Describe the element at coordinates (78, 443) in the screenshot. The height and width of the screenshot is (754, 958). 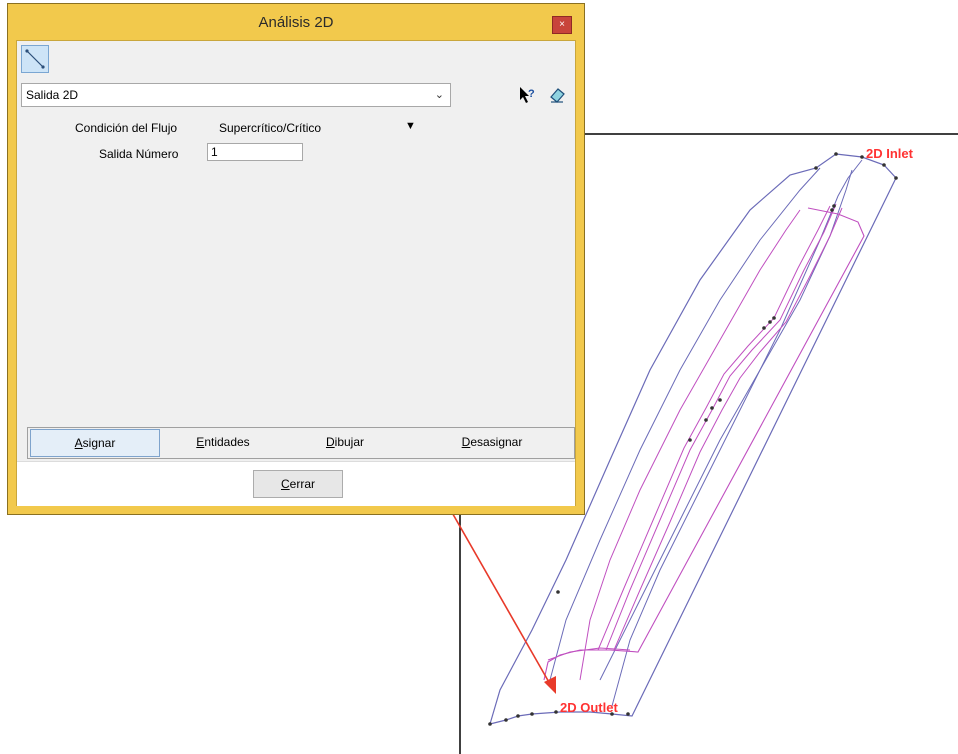
I see `assign-mnemonic: A` at that location.